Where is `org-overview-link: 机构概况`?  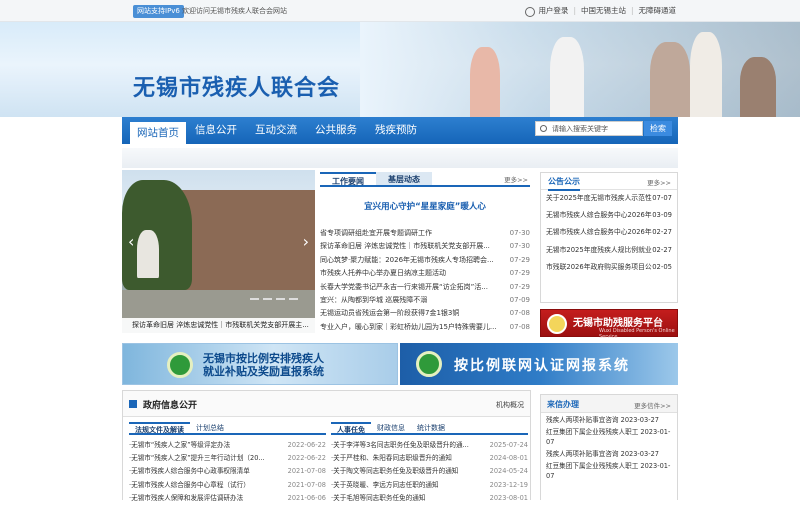
org-overview-link: 机构概况 is located at coordinates (510, 405).